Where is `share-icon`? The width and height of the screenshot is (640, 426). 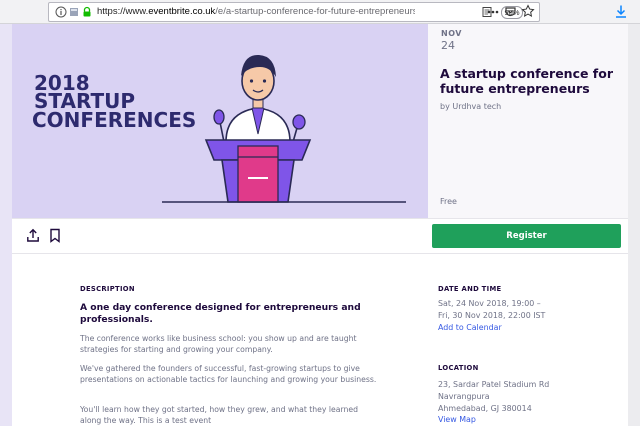
share-icon is located at coordinates (33, 235).